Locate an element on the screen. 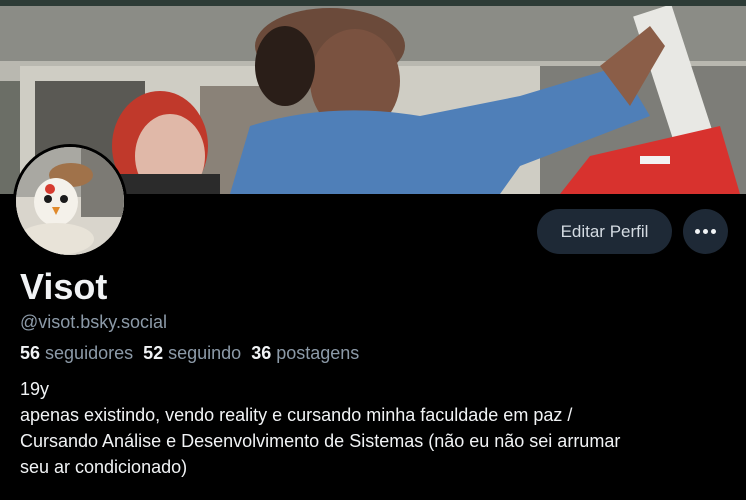  followers-label: seguidores is located at coordinates (89, 353).